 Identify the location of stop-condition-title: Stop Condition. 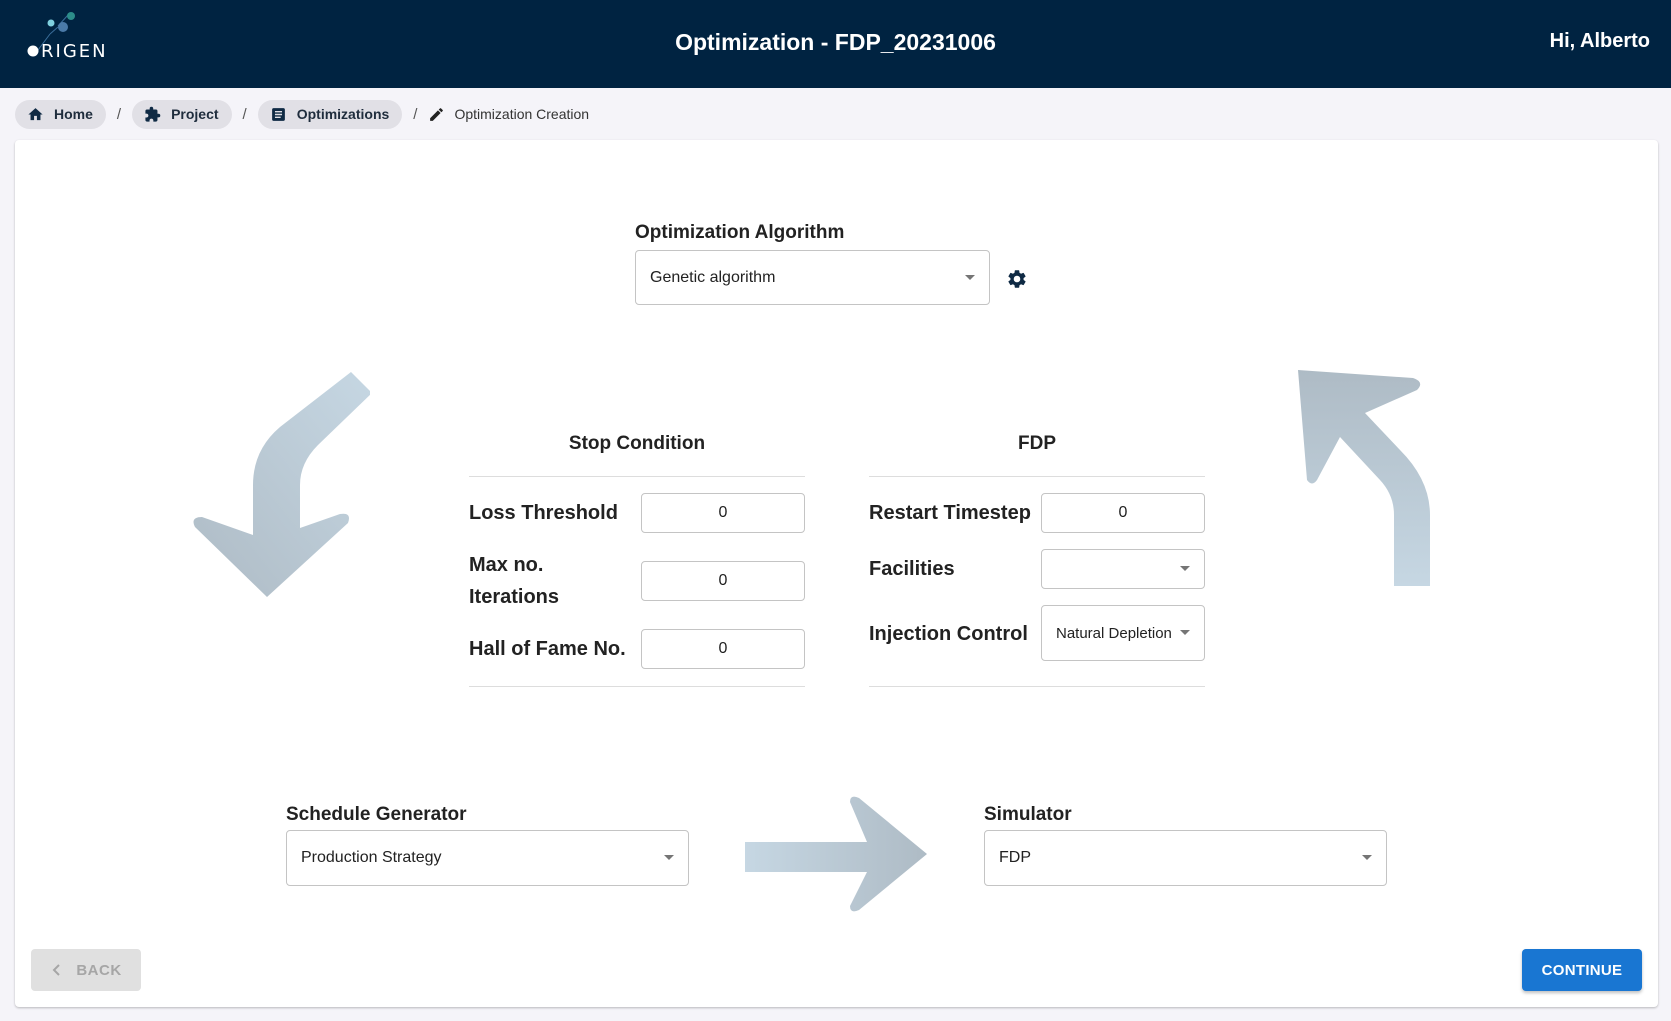
(637, 443).